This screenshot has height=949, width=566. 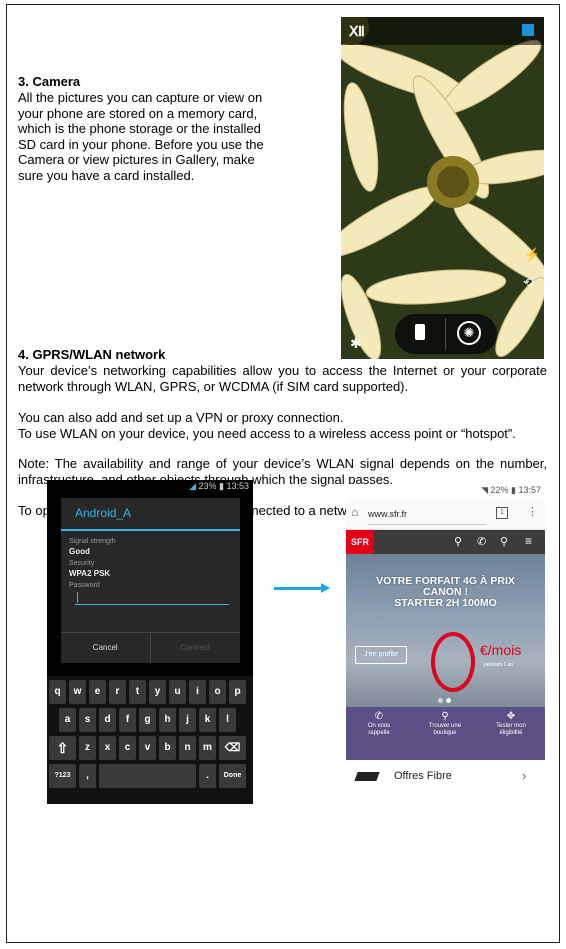 I want to click on key-l: l, so click(x=227, y=720).